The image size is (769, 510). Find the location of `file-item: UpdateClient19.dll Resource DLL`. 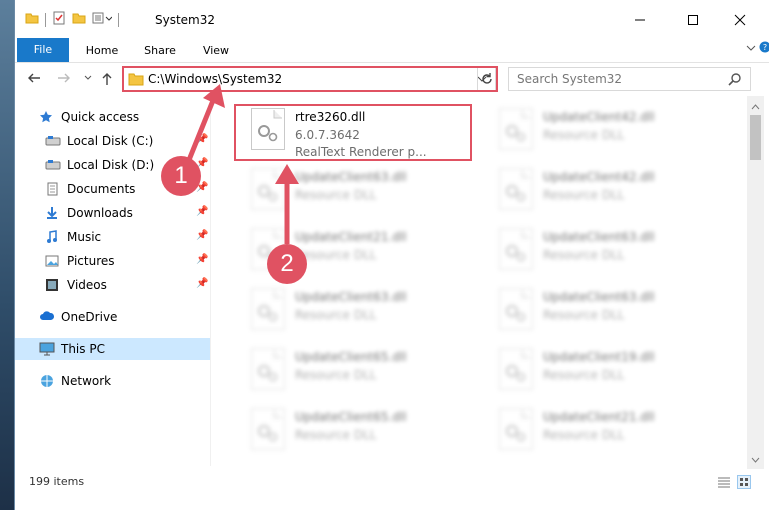

file-item: UpdateClient19.dll Resource DLL is located at coordinates (589, 368).